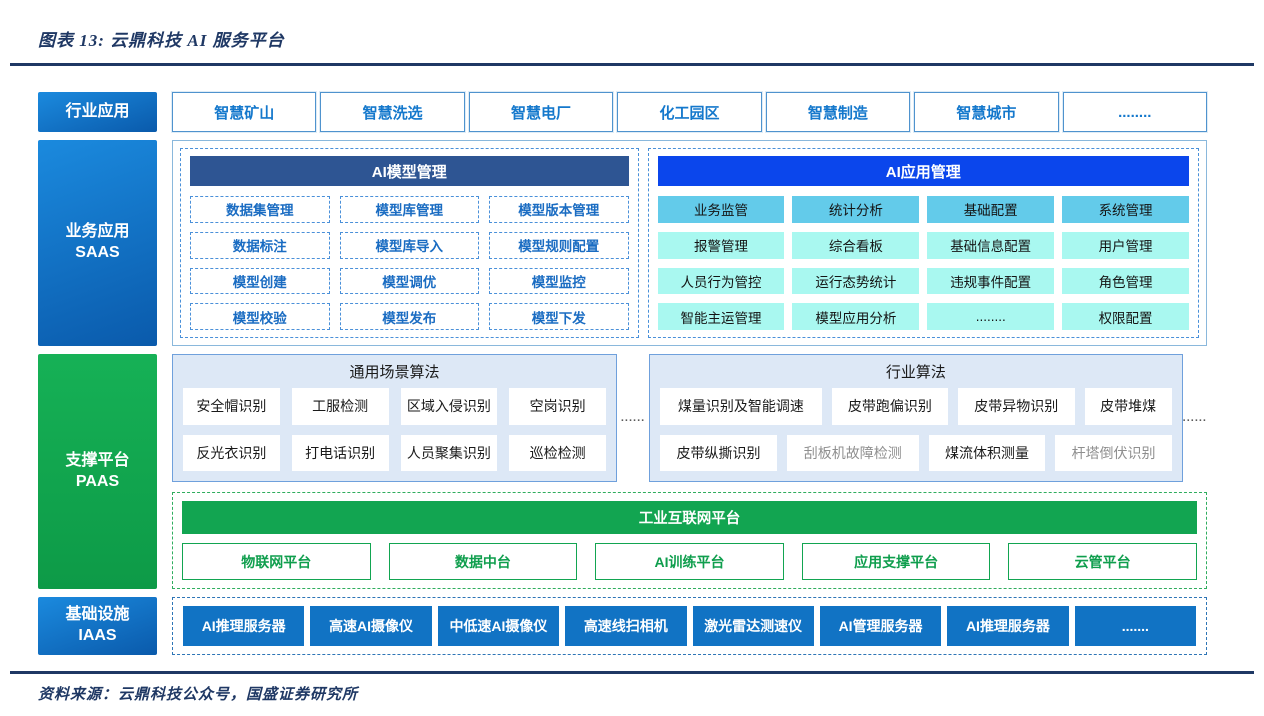 The image size is (1264, 716). I want to click on paas-label-subtext: PAAS, so click(97, 481).